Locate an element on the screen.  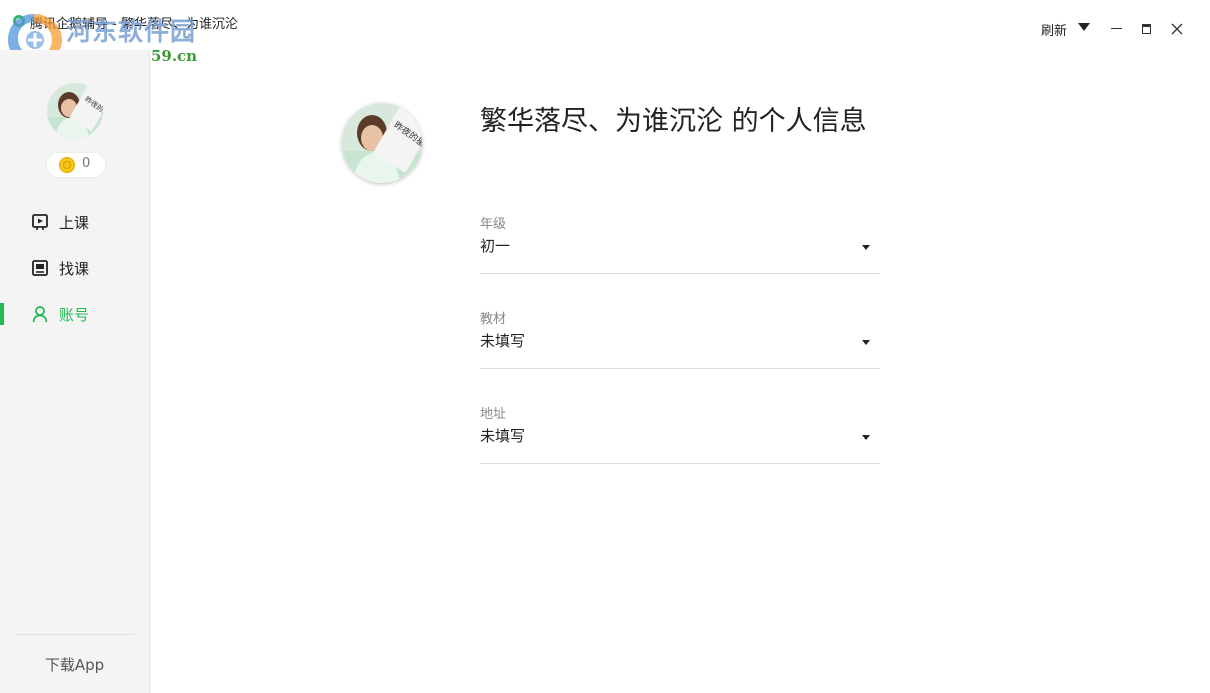
minimize-icon is located at coordinates (1116, 28).